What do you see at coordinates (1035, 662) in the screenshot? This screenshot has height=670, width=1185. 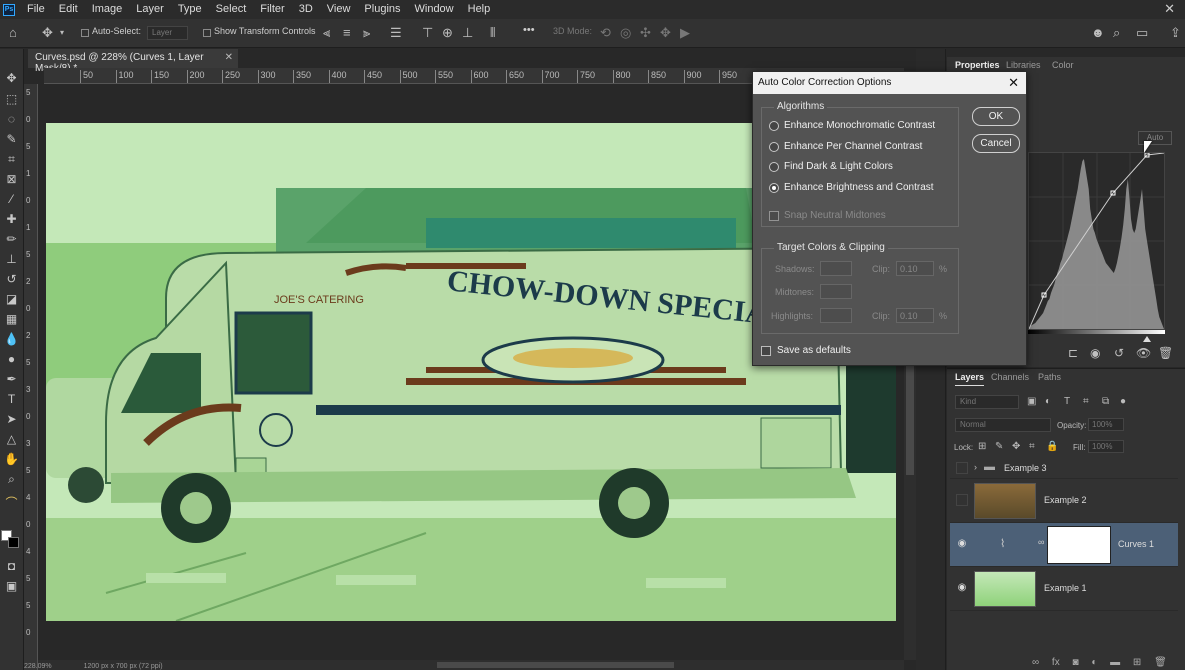 I see `link-layers-icon: ∞` at bounding box center [1035, 662].